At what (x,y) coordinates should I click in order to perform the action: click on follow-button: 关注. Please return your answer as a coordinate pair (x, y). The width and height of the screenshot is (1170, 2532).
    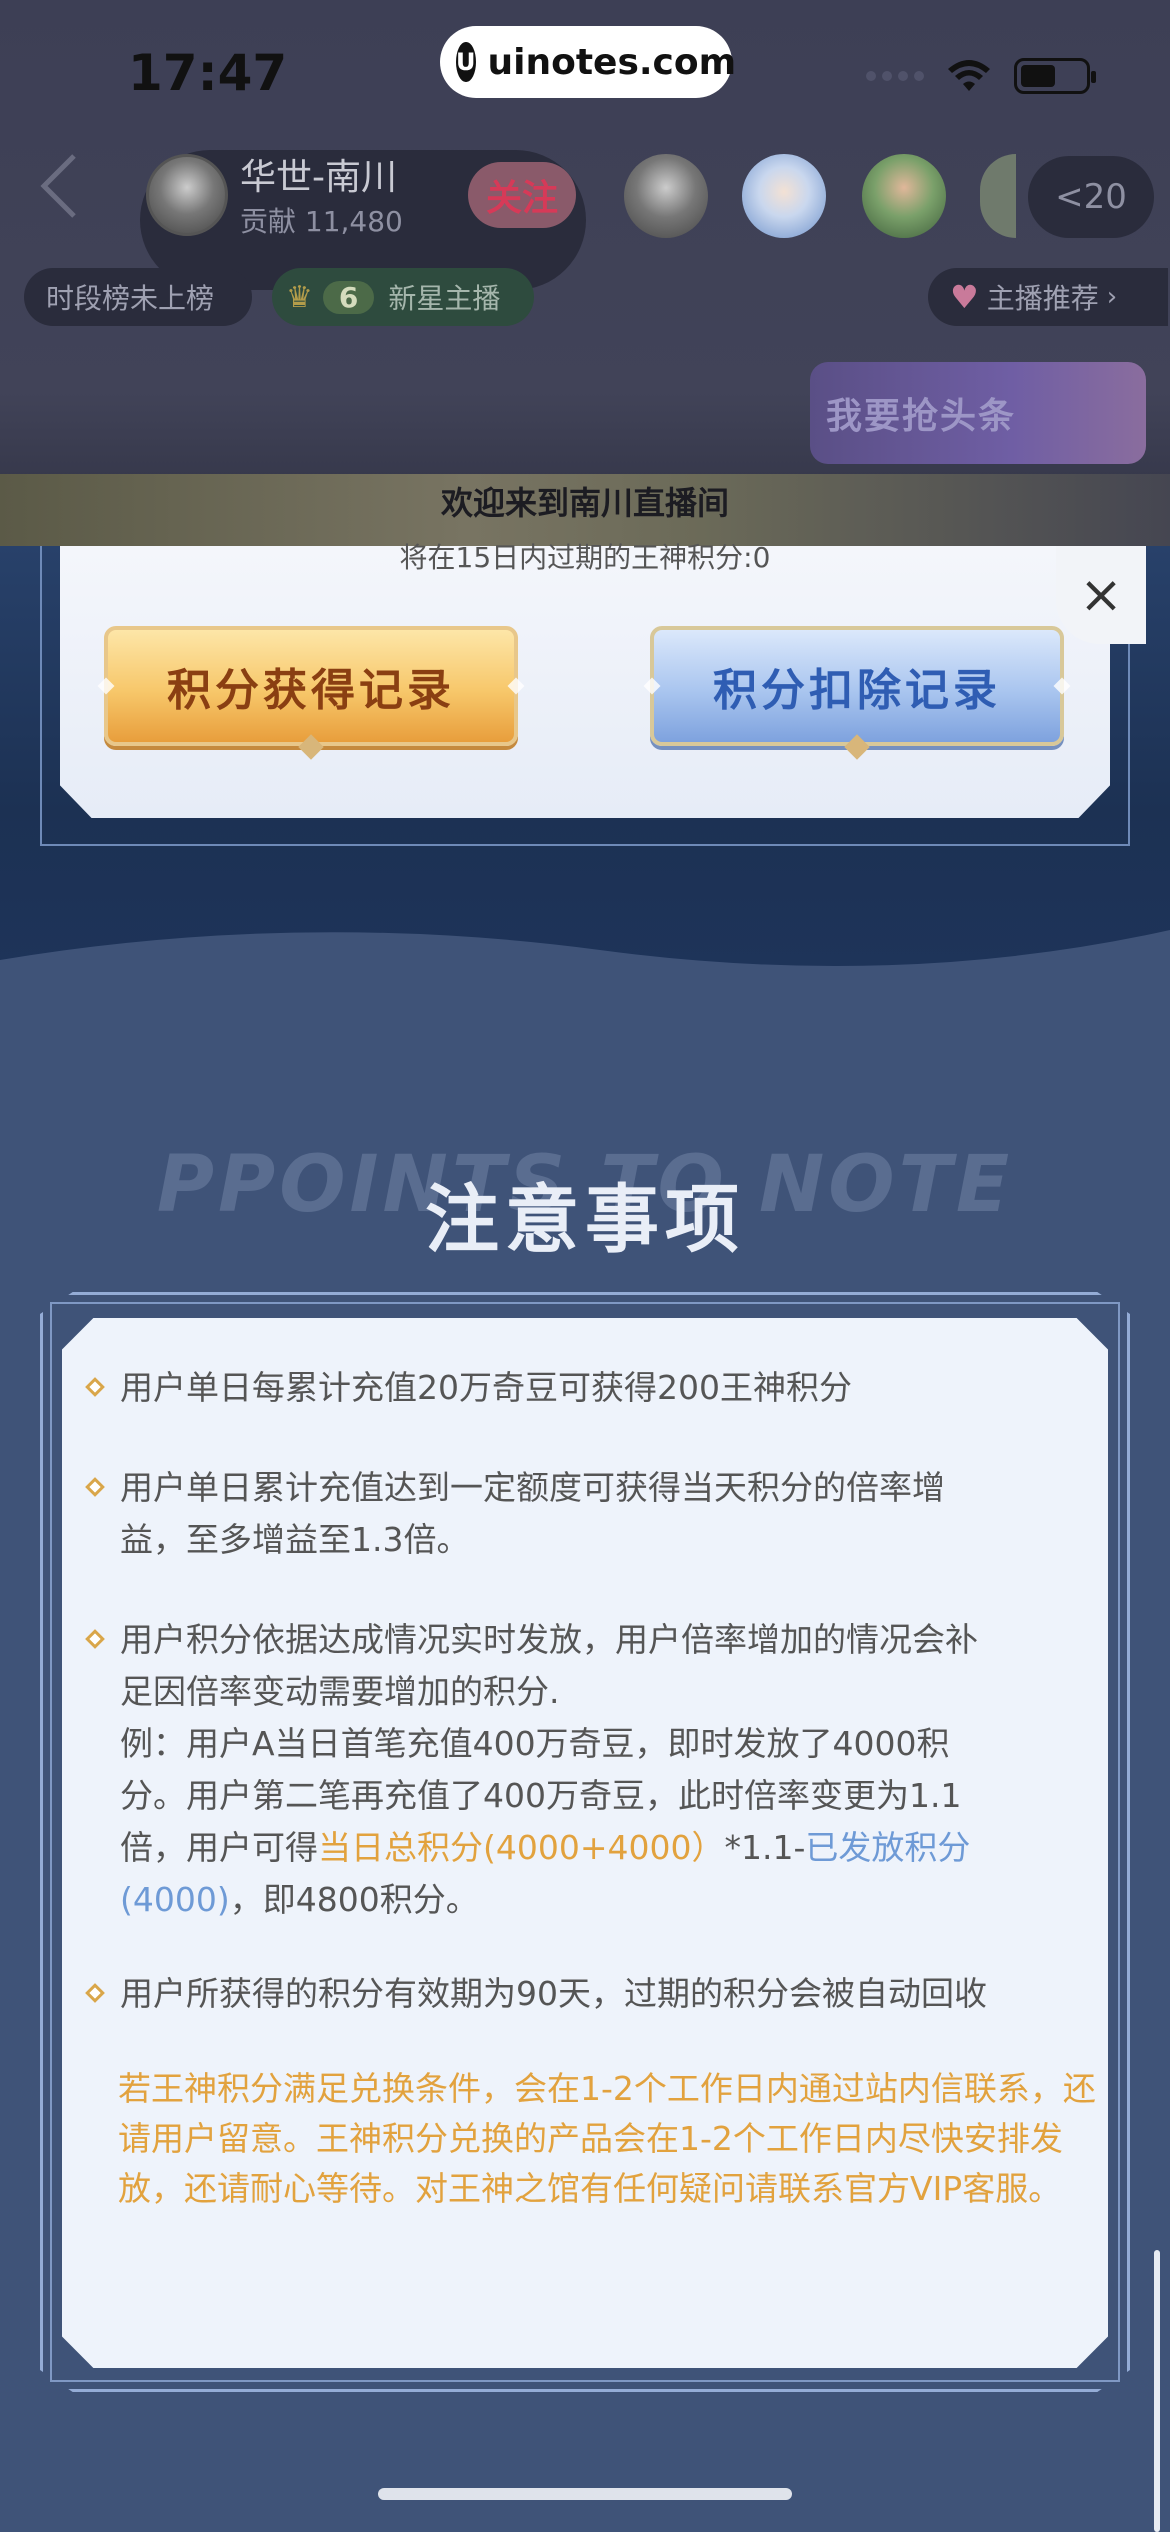
    Looking at the image, I should click on (522, 195).